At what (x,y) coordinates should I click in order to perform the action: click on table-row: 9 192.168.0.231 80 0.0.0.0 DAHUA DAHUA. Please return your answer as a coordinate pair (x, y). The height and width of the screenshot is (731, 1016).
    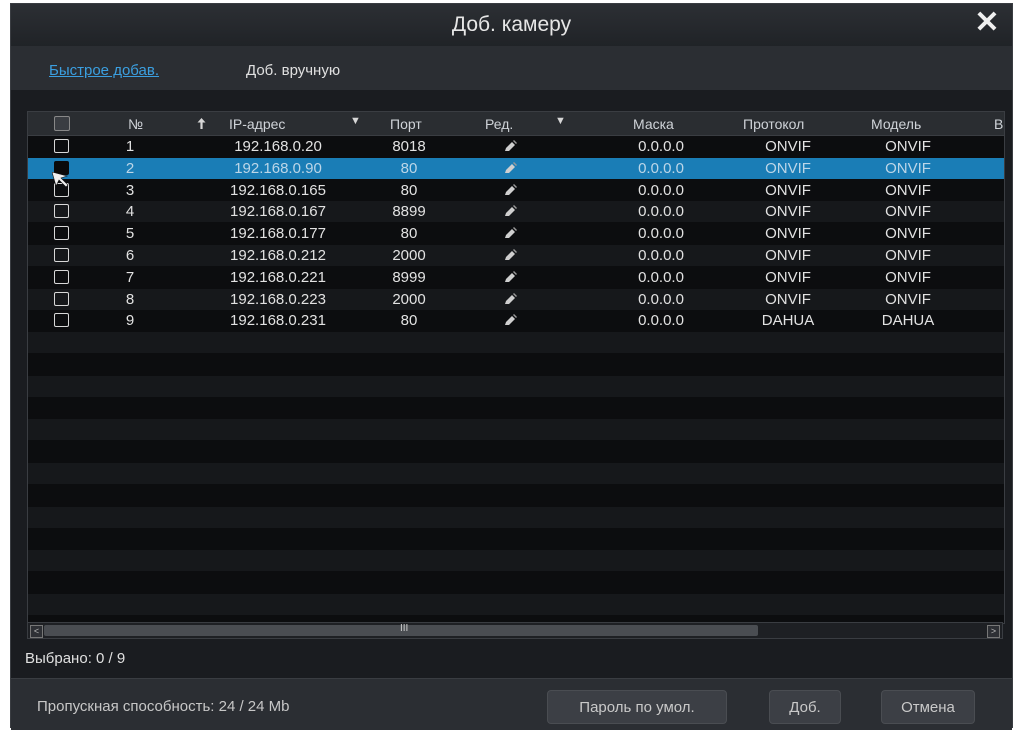
    Looking at the image, I should click on (516, 321).